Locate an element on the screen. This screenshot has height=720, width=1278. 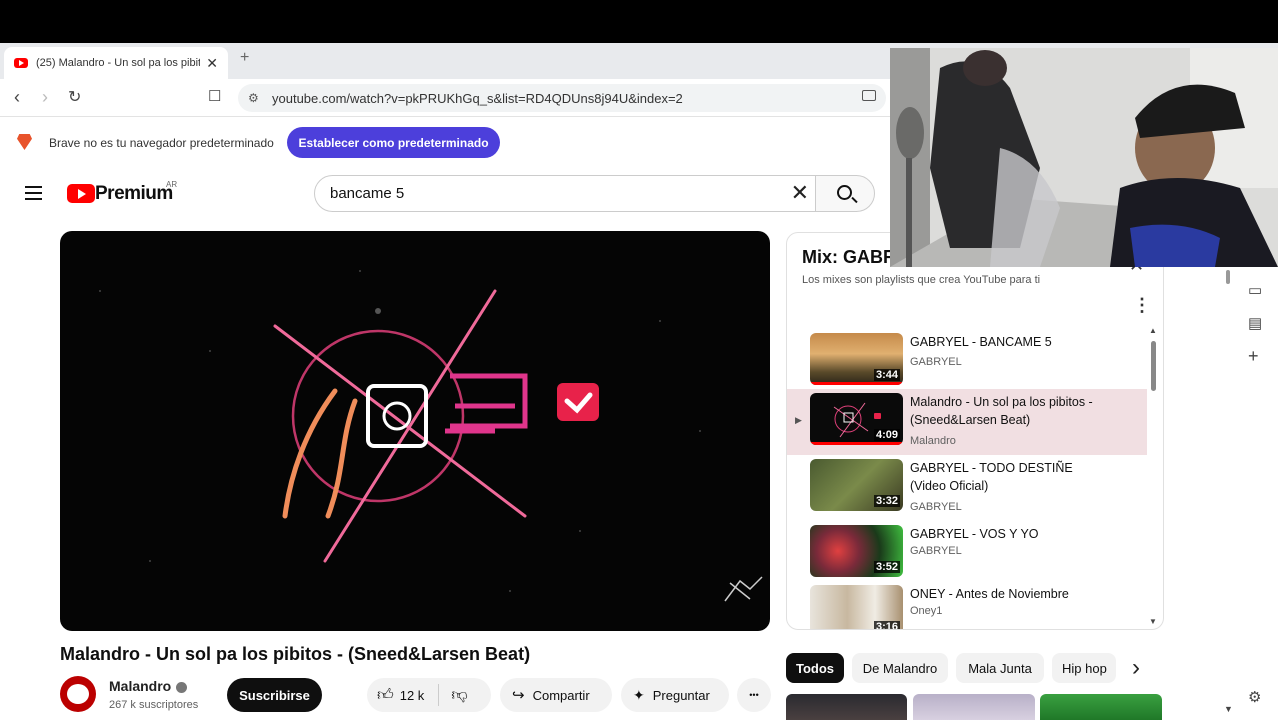
chips-next-icon: › is located at coordinates (1136, 668).